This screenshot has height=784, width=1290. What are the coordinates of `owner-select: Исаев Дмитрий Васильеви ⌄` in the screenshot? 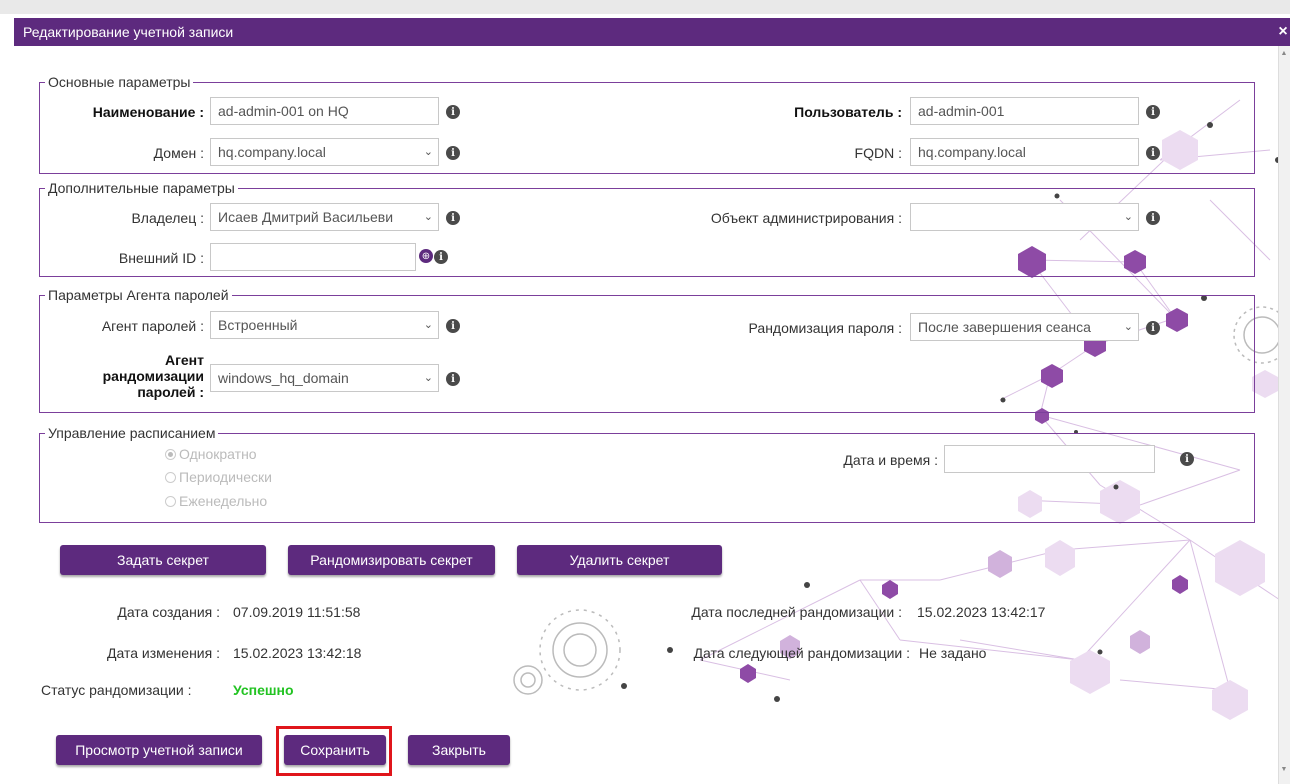 It's located at (324, 217).